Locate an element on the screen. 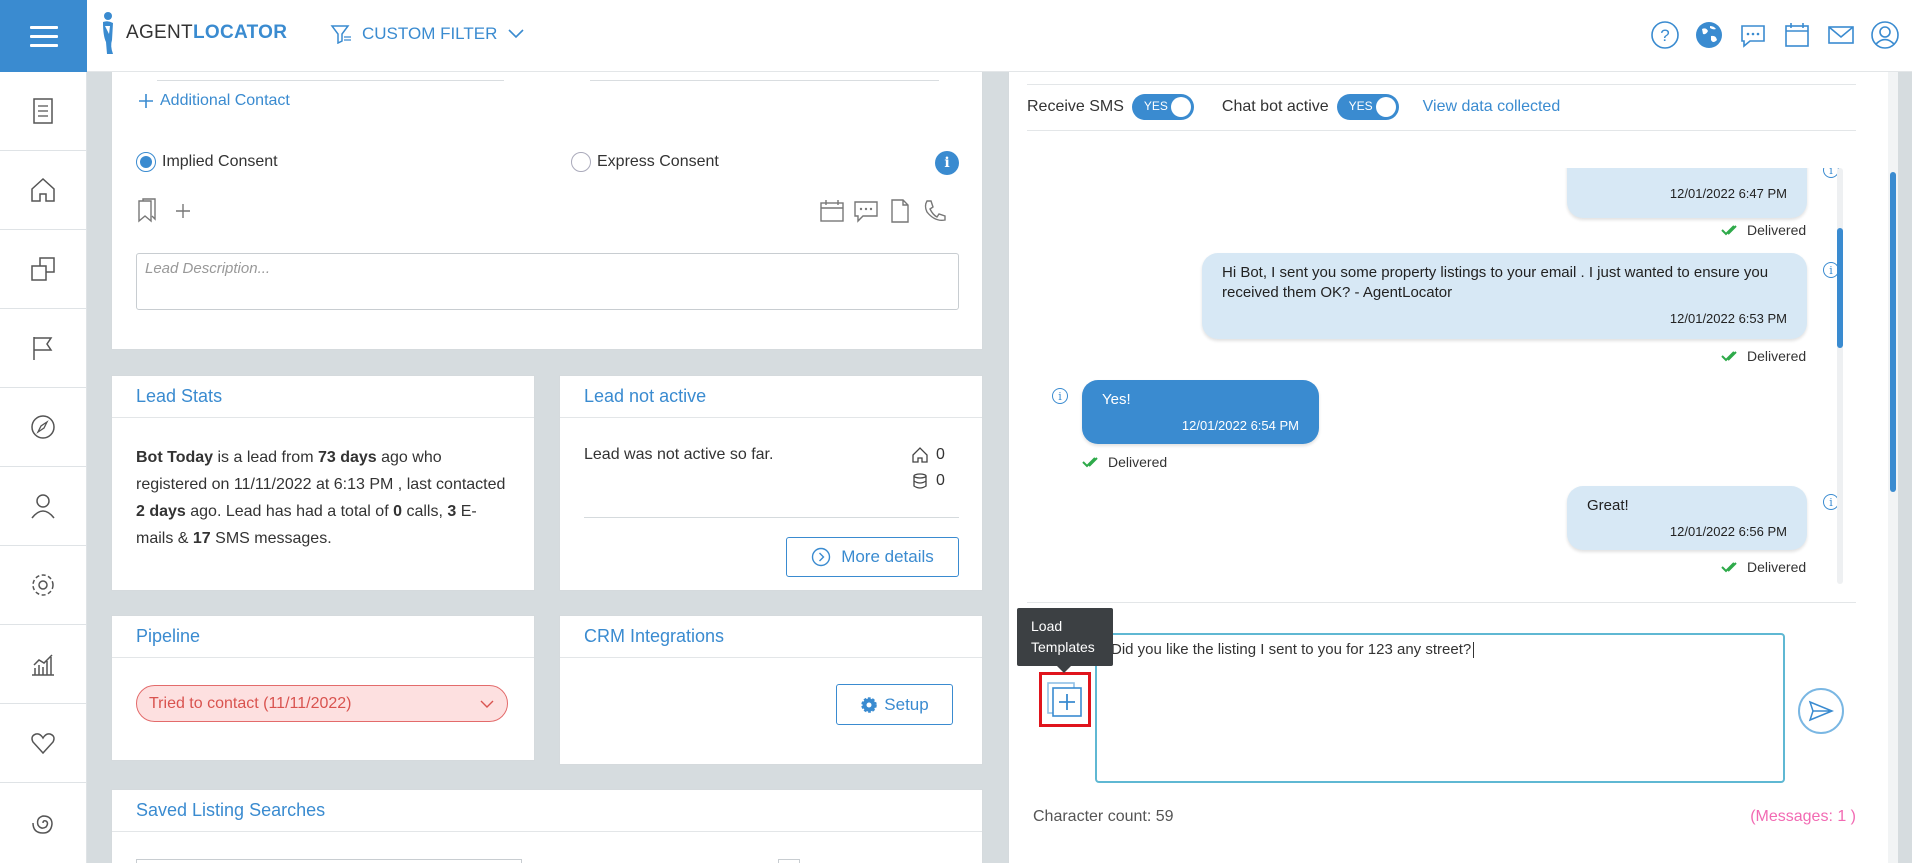 Image resolution: width=1912 pixels, height=863 pixels. saved-listing-searches-card: Saved Listing Searches is located at coordinates (547, 826).